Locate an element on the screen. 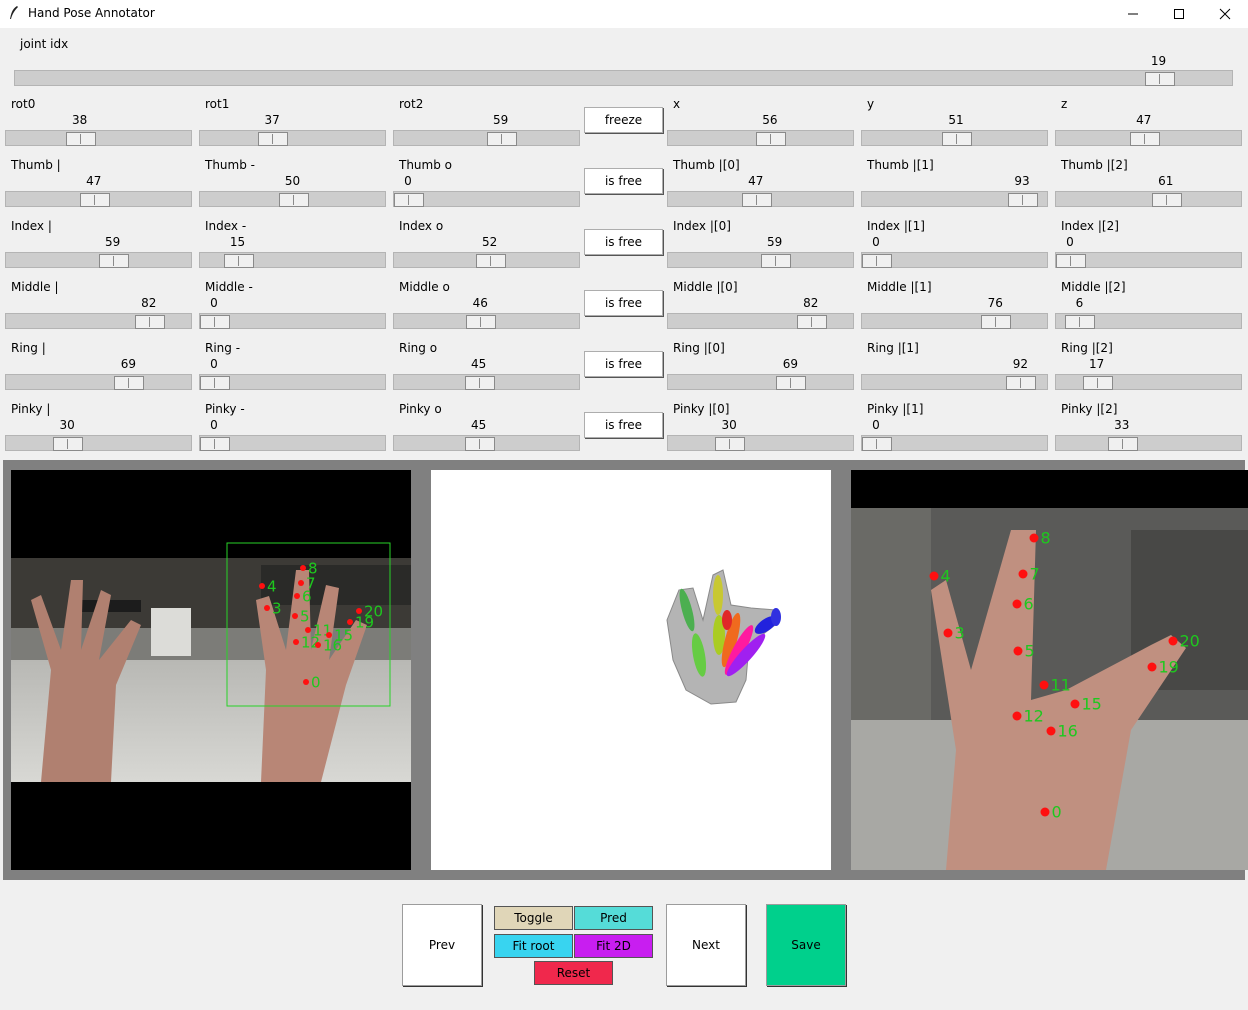  joint-idx-slider-thumb is located at coordinates (1159, 79).